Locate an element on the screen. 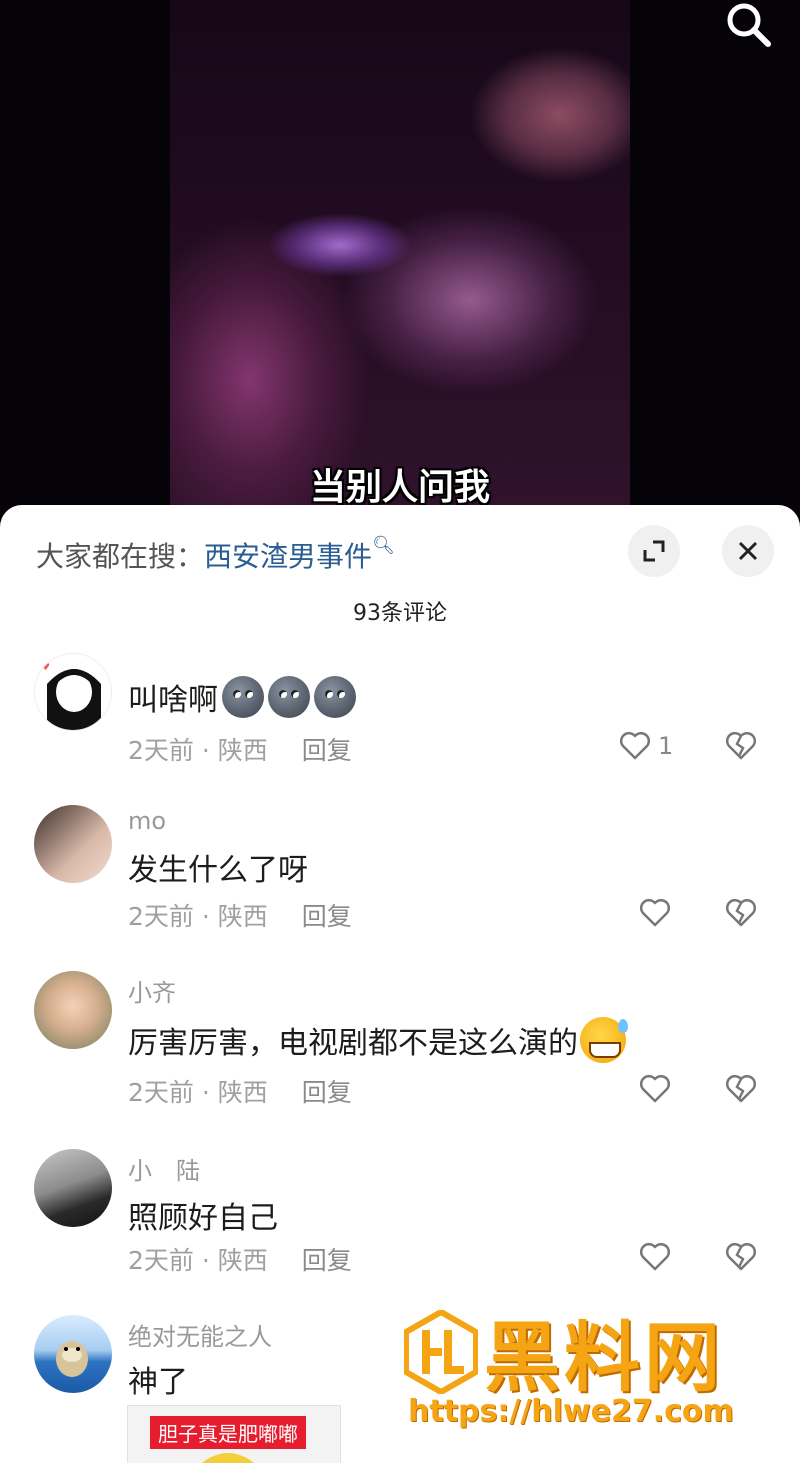  comment-text: 叫啥啊 is located at coordinates (242, 697).